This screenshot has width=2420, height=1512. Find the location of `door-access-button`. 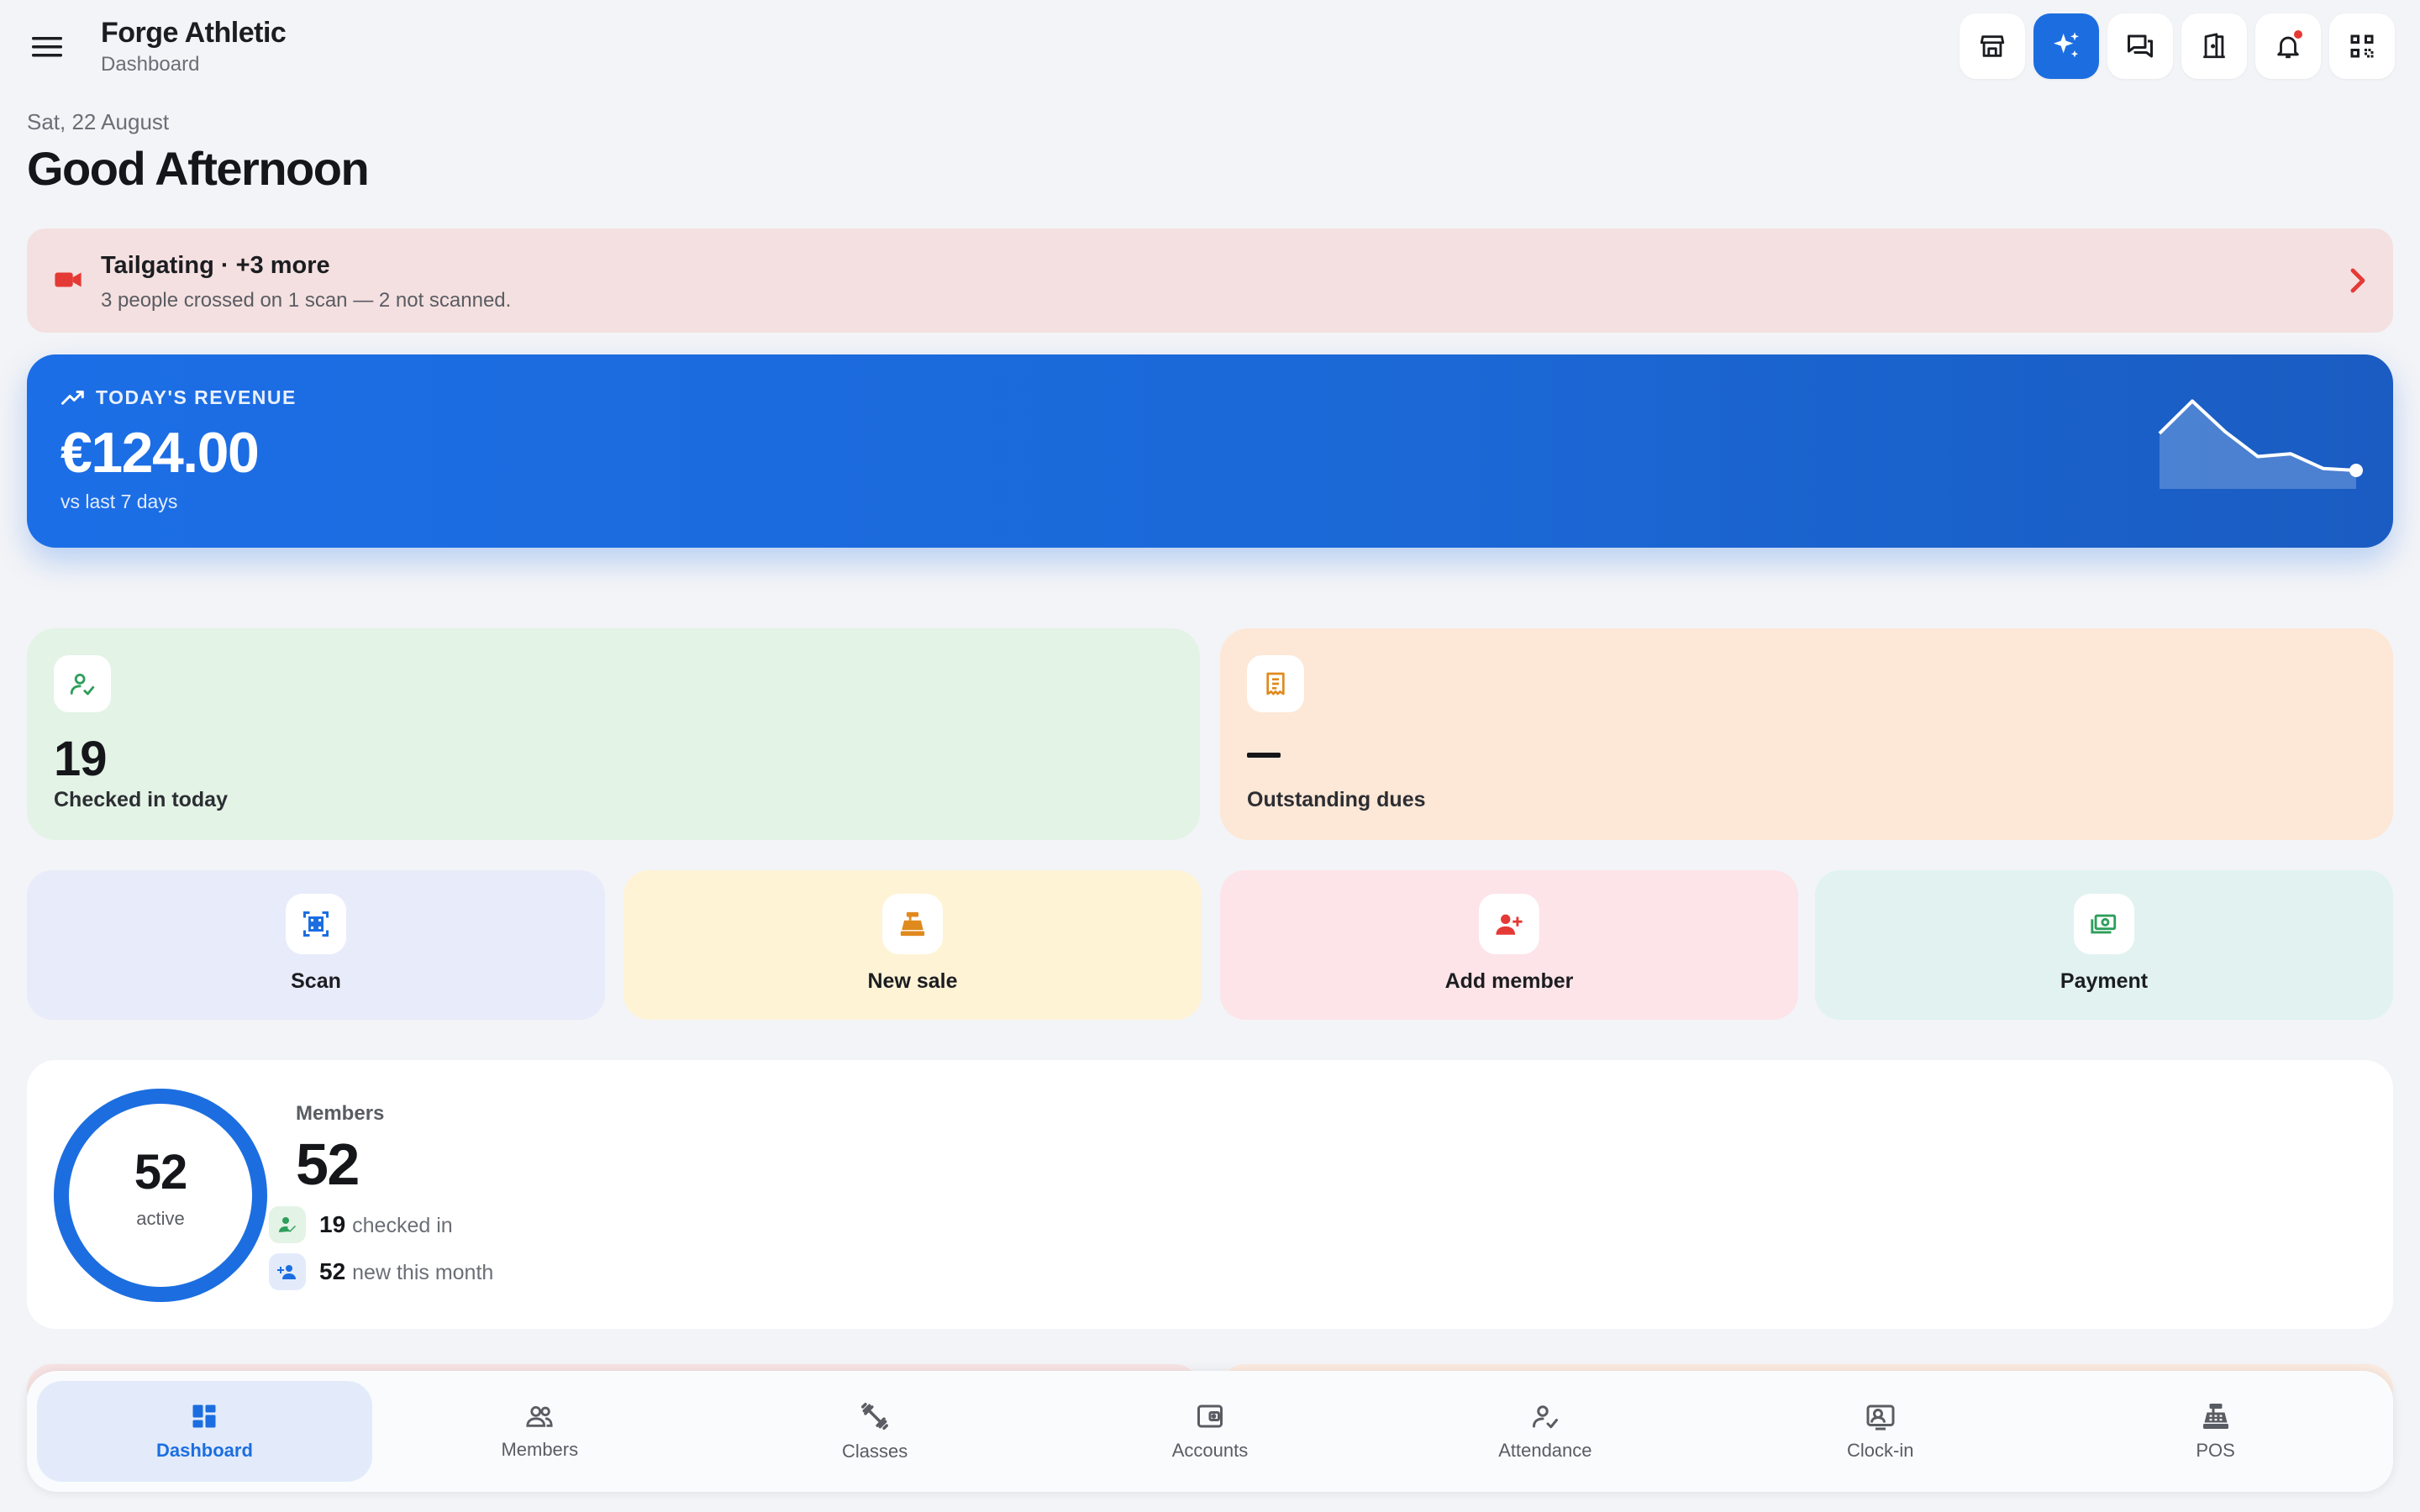

door-access-button is located at coordinates (2214, 46).